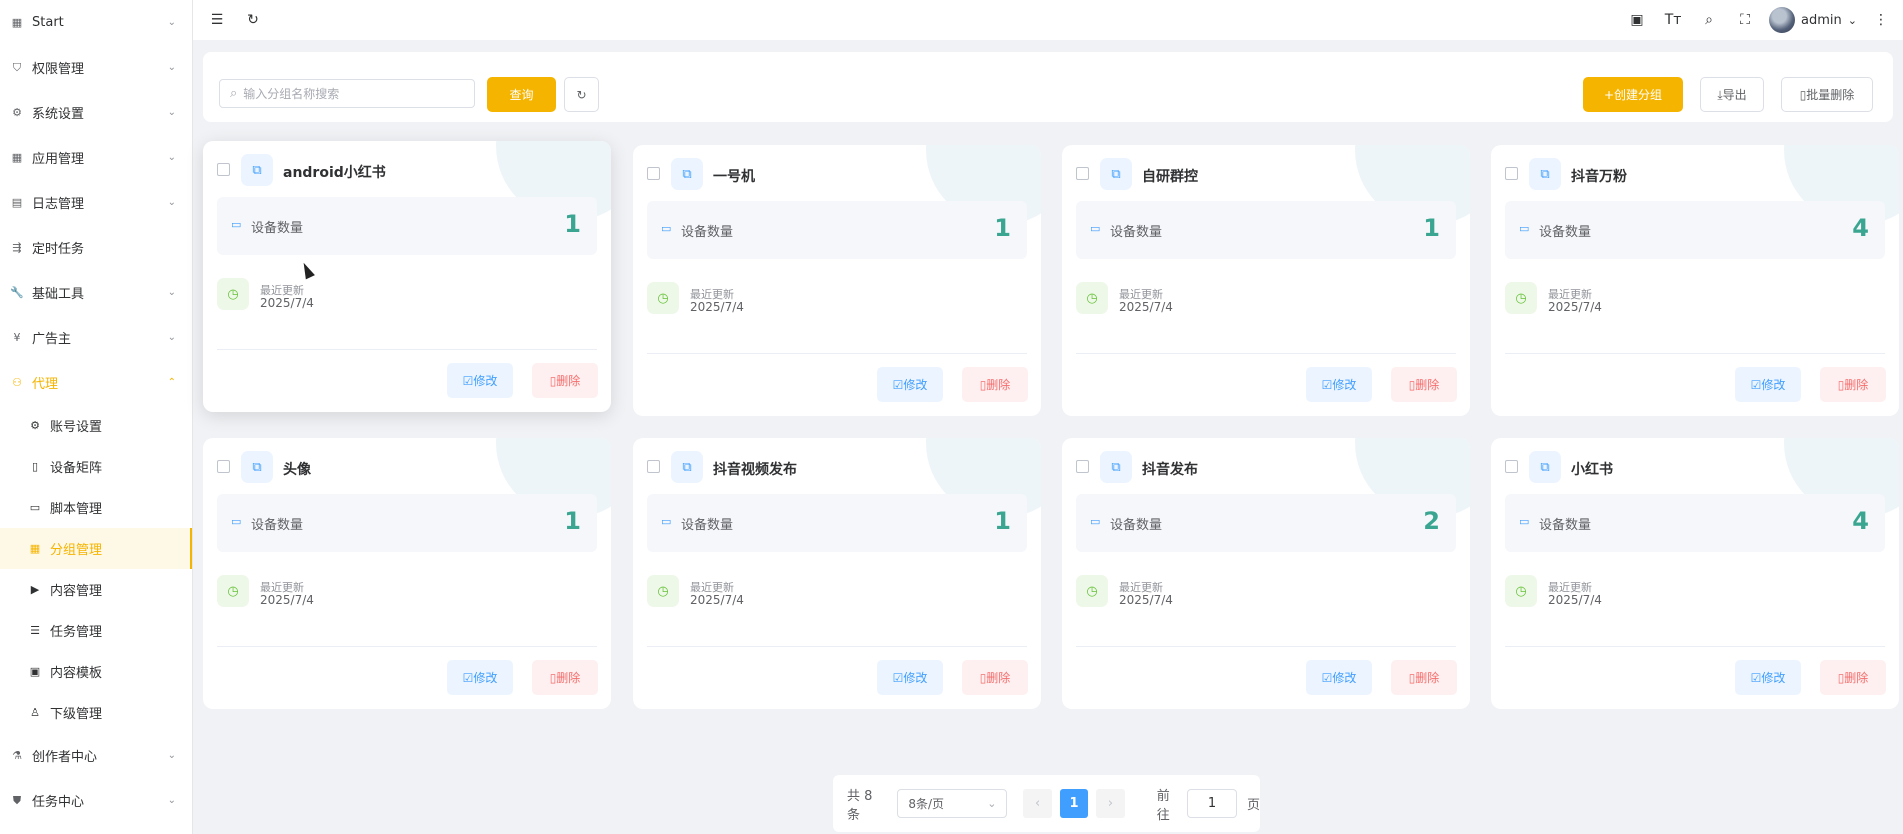  Describe the element at coordinates (58, 249) in the screenshot. I see `sidebar-item-label: 定时任务` at that location.